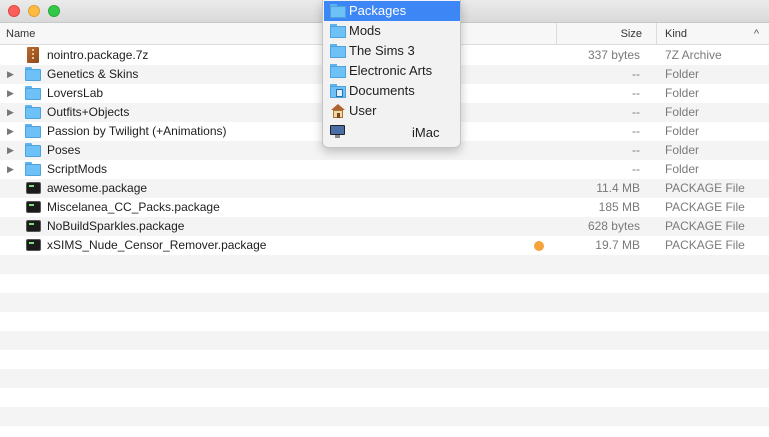 The image size is (769, 437). I want to click on path-menu-item-label: The Sims 3, so click(382, 50).